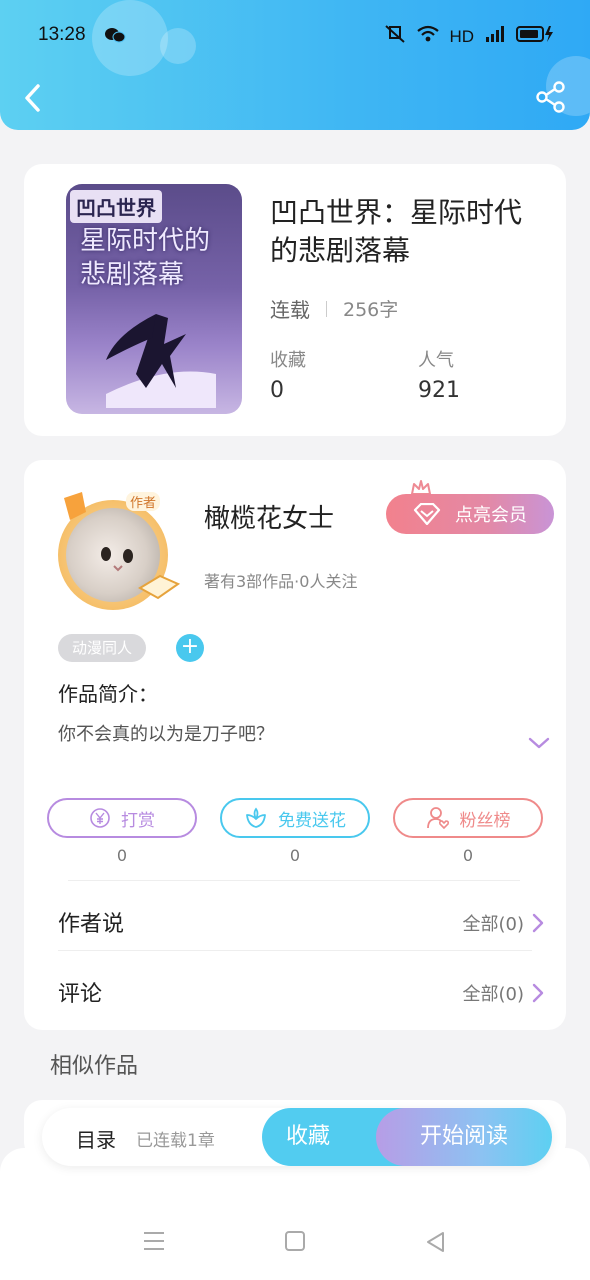 This screenshot has height=1280, width=590. Describe the element at coordinates (297, 1137) in the screenshot. I see `bottom-action-bar: 目录 已连载1章 收藏 开始阅读` at that location.